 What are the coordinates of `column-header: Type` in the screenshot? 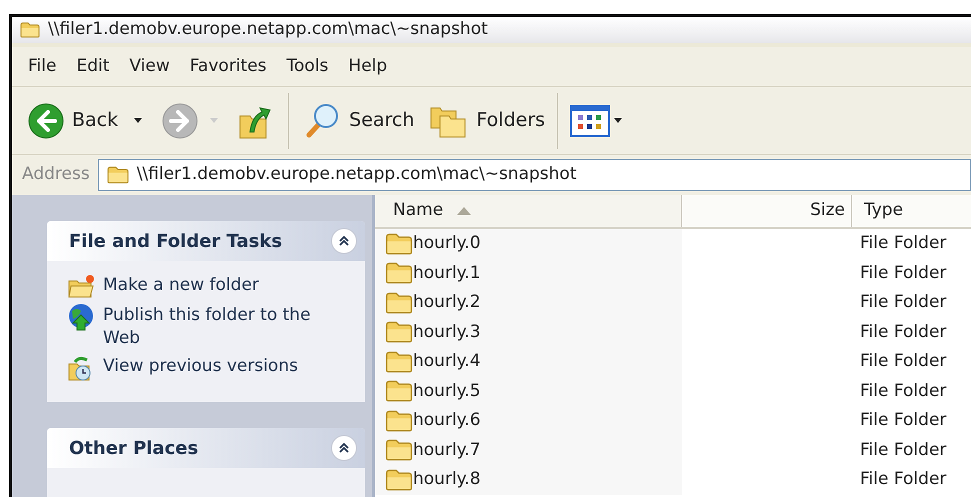 It's located at (911, 211).